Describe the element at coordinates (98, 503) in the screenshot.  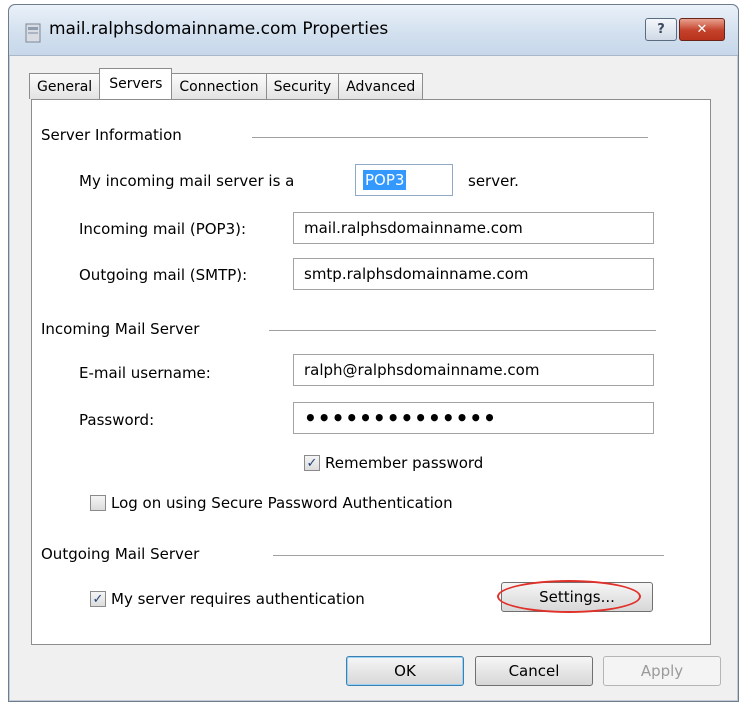
I see `spa-checkbox` at that location.